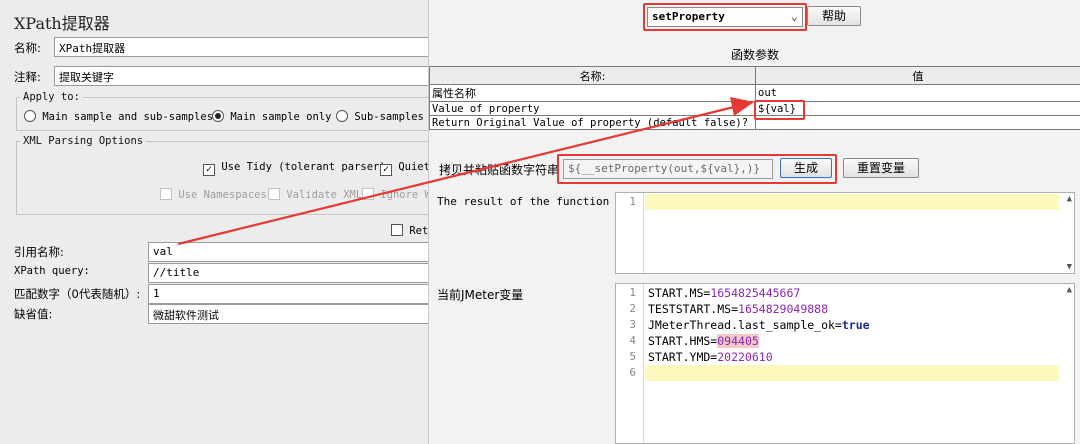 The image size is (1080, 444). Describe the element at coordinates (592, 108) in the screenshot. I see `param-name-cell: Value of property` at that location.